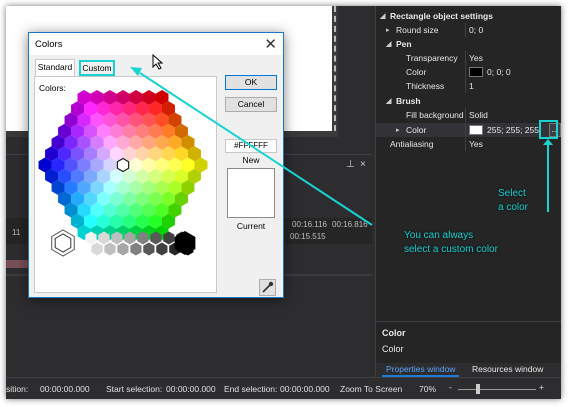  Describe the element at coordinates (468, 30) in the screenshot. I see `prop-round-size: ▸ Round size 0; 0` at that location.